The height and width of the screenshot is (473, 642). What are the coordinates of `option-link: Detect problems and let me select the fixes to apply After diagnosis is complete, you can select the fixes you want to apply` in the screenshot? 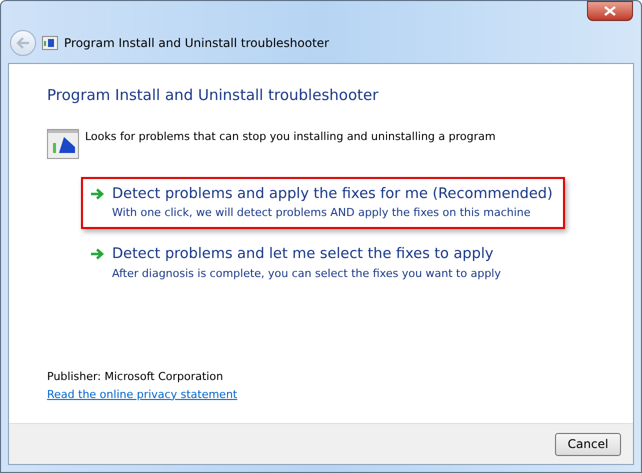 It's located at (297, 262).